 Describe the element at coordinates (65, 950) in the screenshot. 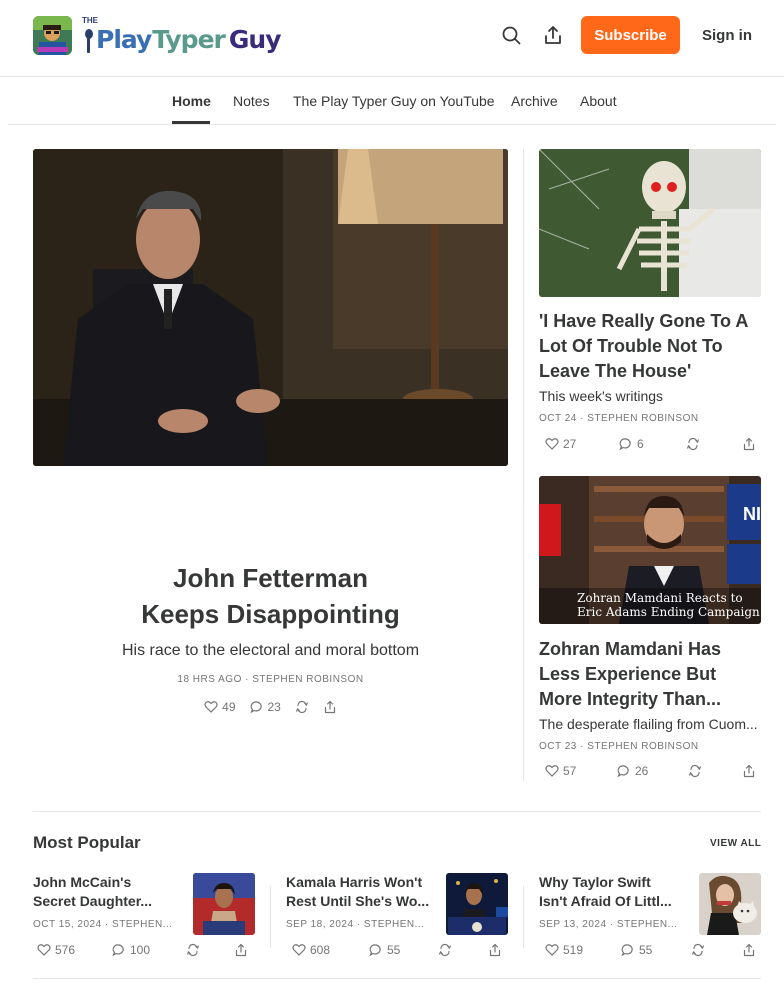

I see `like-count: 576` at that location.